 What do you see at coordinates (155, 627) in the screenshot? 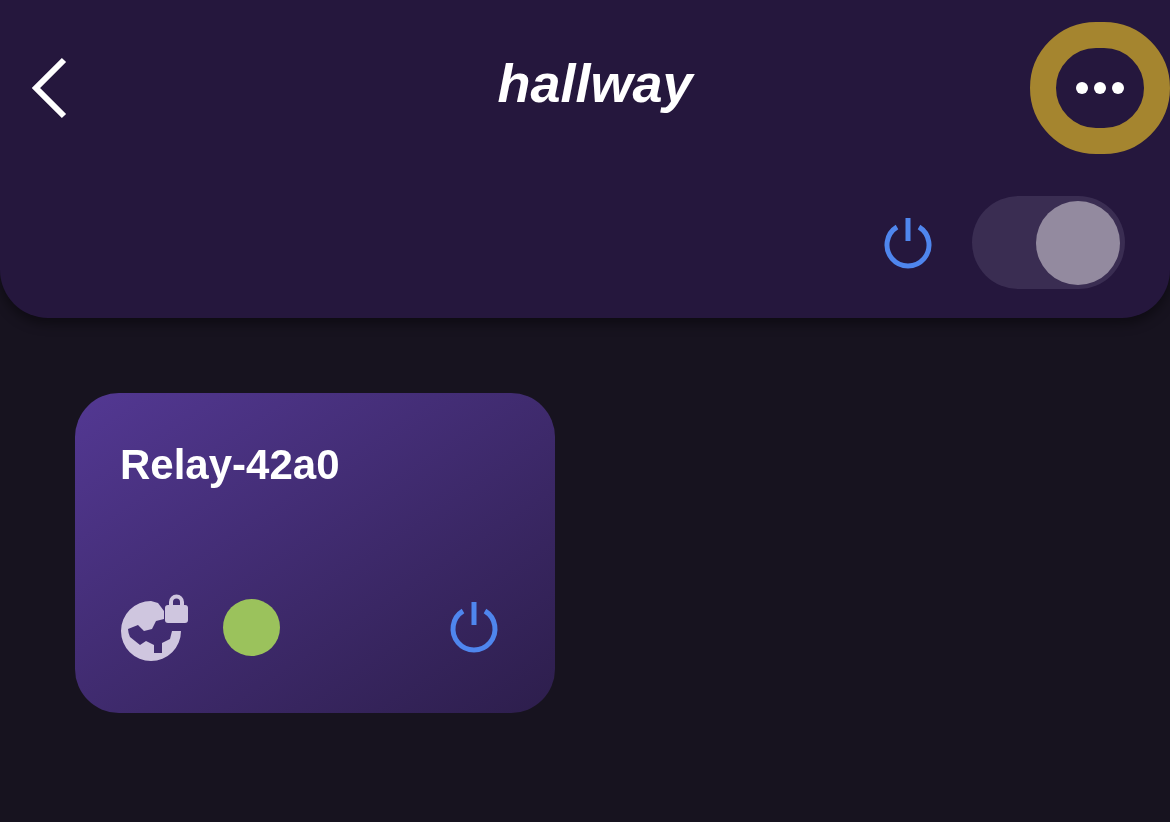
I see `globe-lock-icon` at bounding box center [155, 627].